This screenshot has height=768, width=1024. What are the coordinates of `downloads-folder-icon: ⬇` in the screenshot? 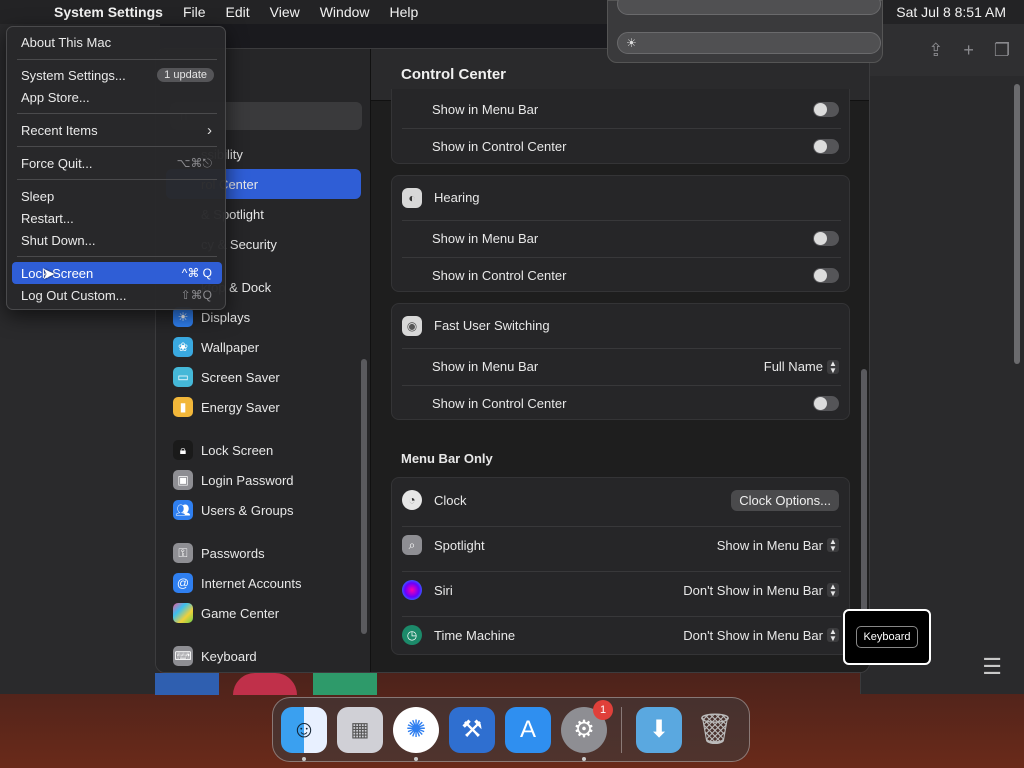 It's located at (659, 729).